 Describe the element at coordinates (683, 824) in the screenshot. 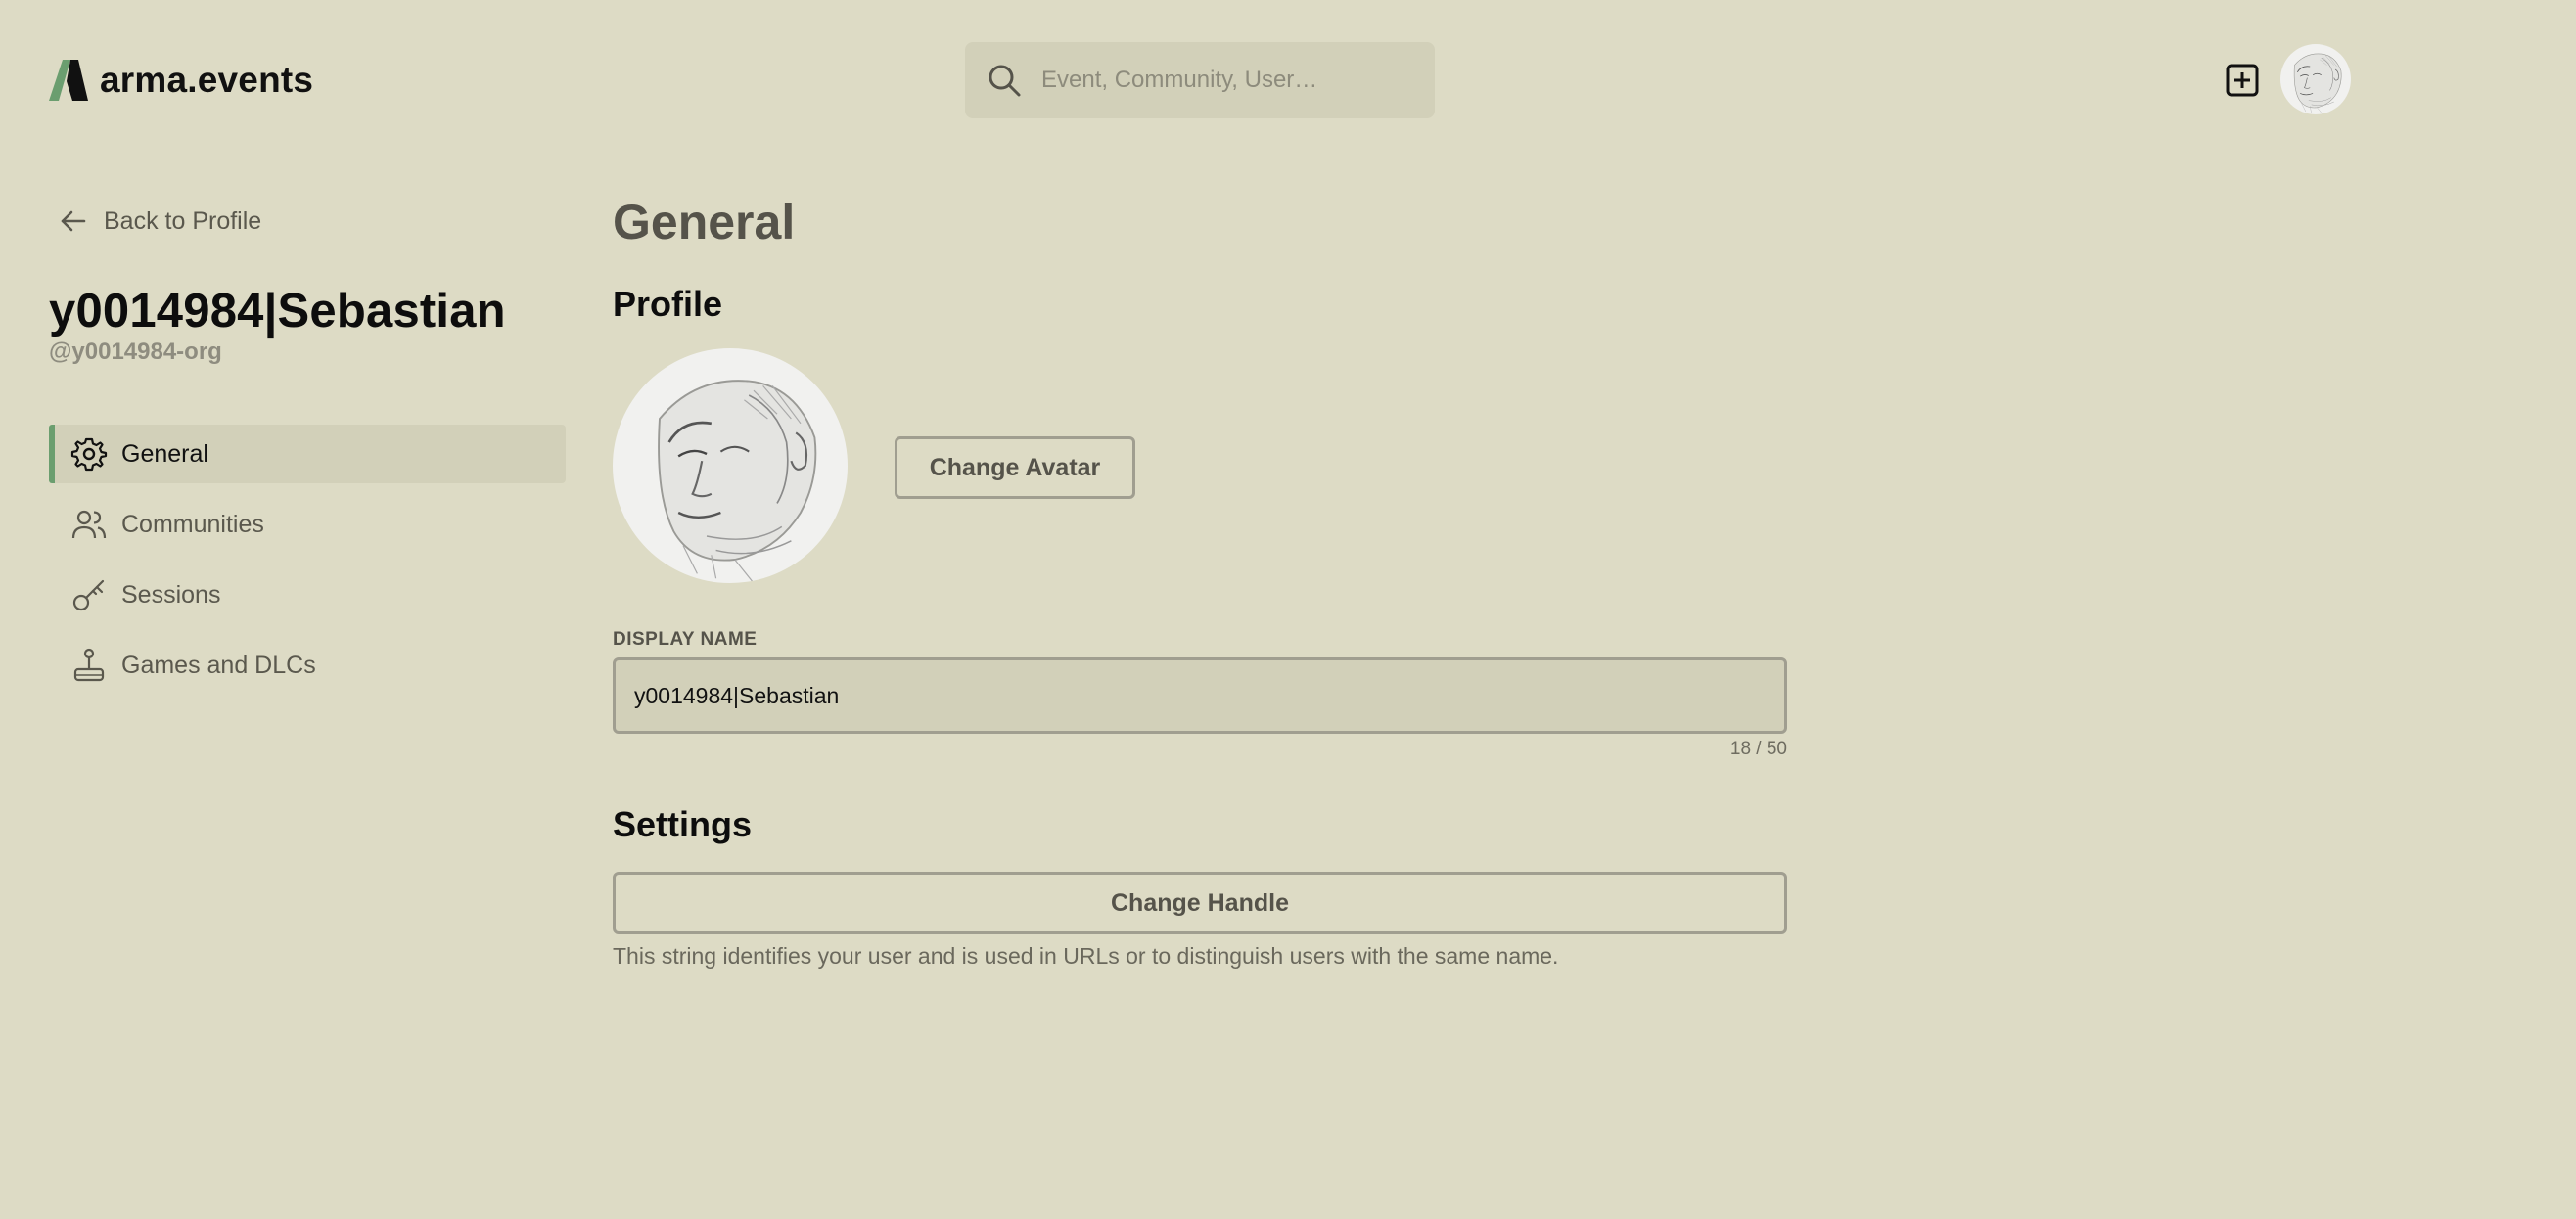

I see `settings-section-title: Settings` at that location.